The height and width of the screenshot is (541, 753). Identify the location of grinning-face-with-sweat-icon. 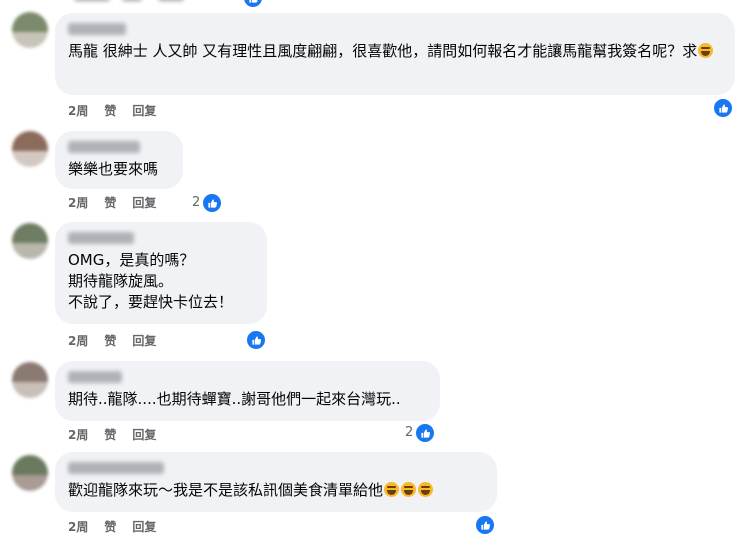
(706, 50).